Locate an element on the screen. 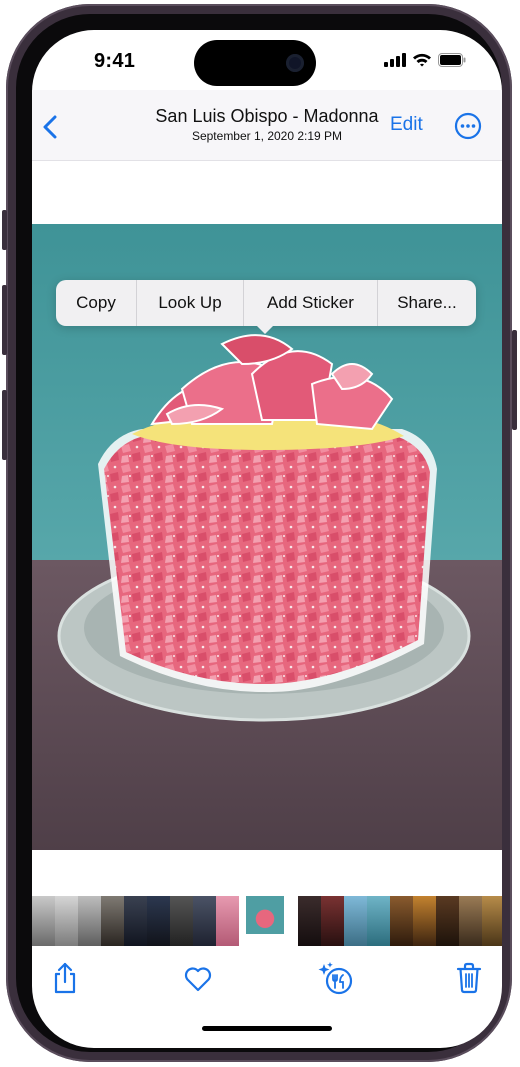 The image size is (520, 1067). menu-item-add-sticker: Add Sticker is located at coordinates (310, 303).